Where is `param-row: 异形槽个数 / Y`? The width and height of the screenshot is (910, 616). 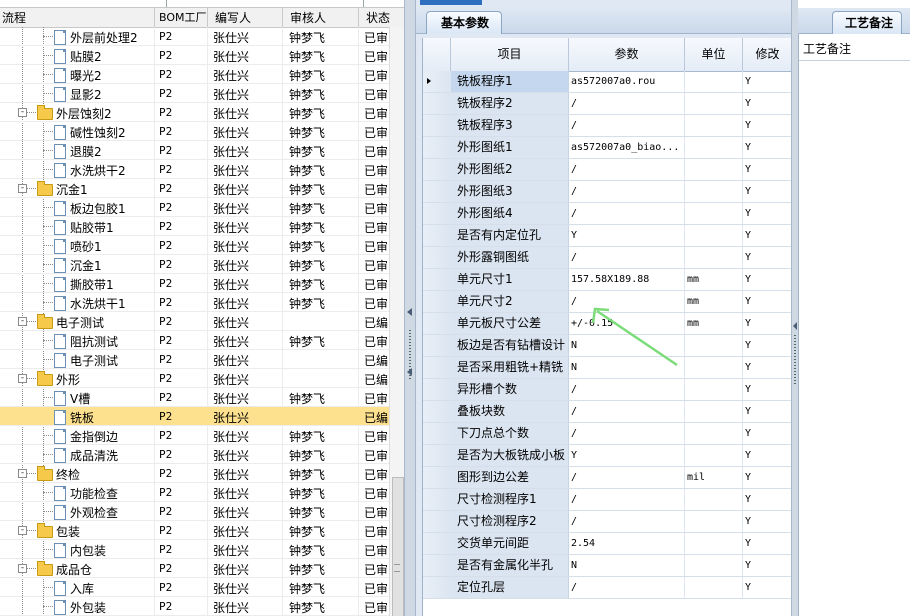 param-row: 异形槽个数 / Y is located at coordinates (607, 390).